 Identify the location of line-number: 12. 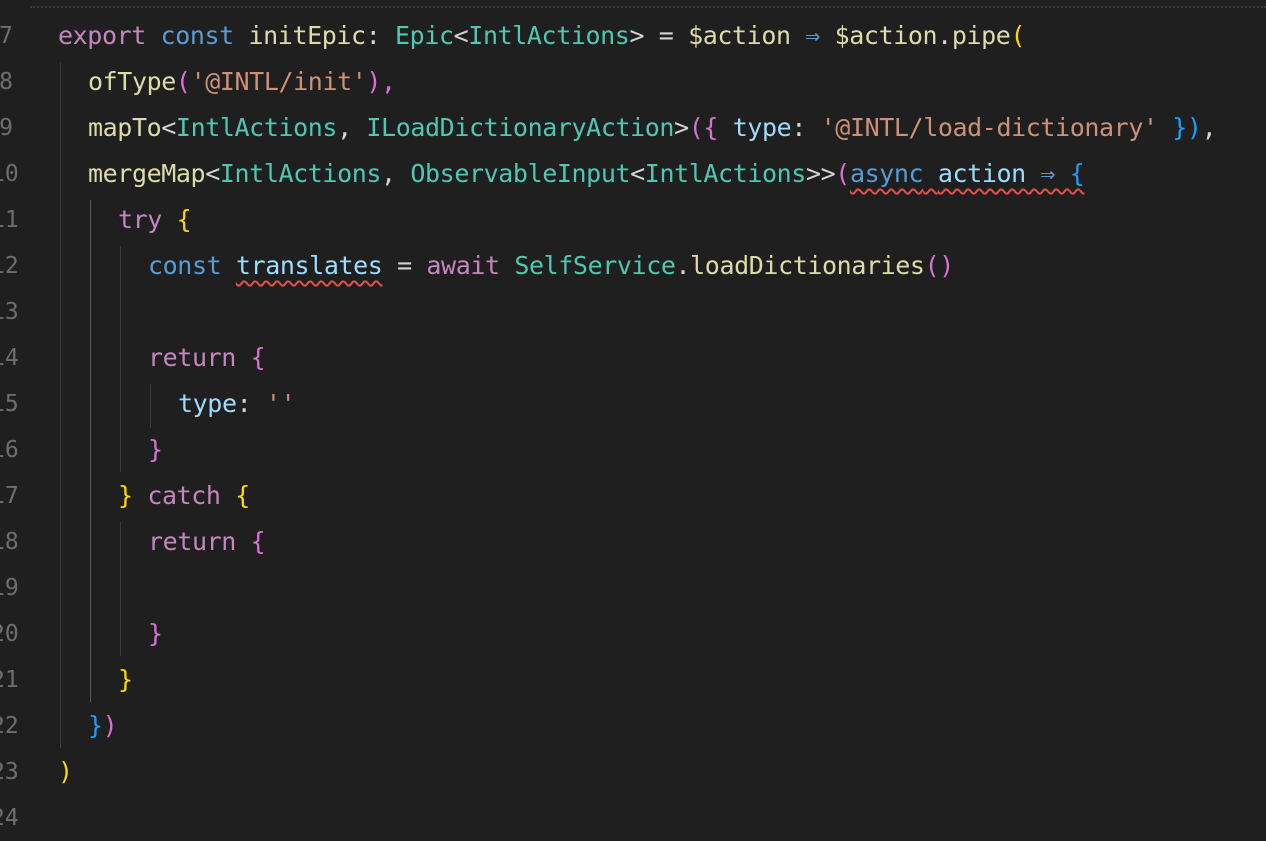
(9, 266).